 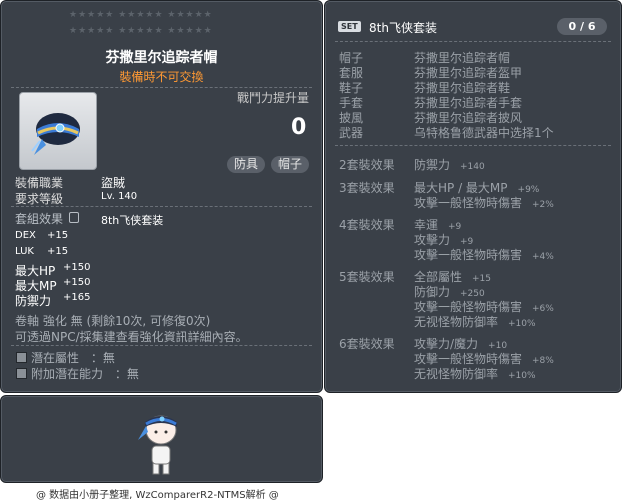 What do you see at coordinates (161, 58) in the screenshot?
I see `item-name: 芬撒里尔追踪者帽` at bounding box center [161, 58].